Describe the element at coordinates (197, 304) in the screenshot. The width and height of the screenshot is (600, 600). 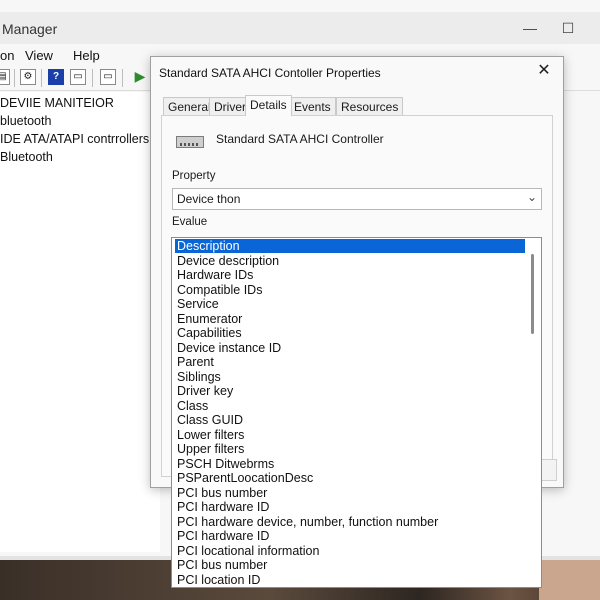
I see `dropdown-option: Service` at that location.